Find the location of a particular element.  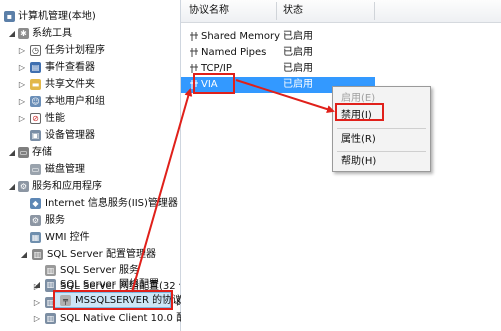

column-header-protocol-name: 协议名称 is located at coordinates (209, 11).